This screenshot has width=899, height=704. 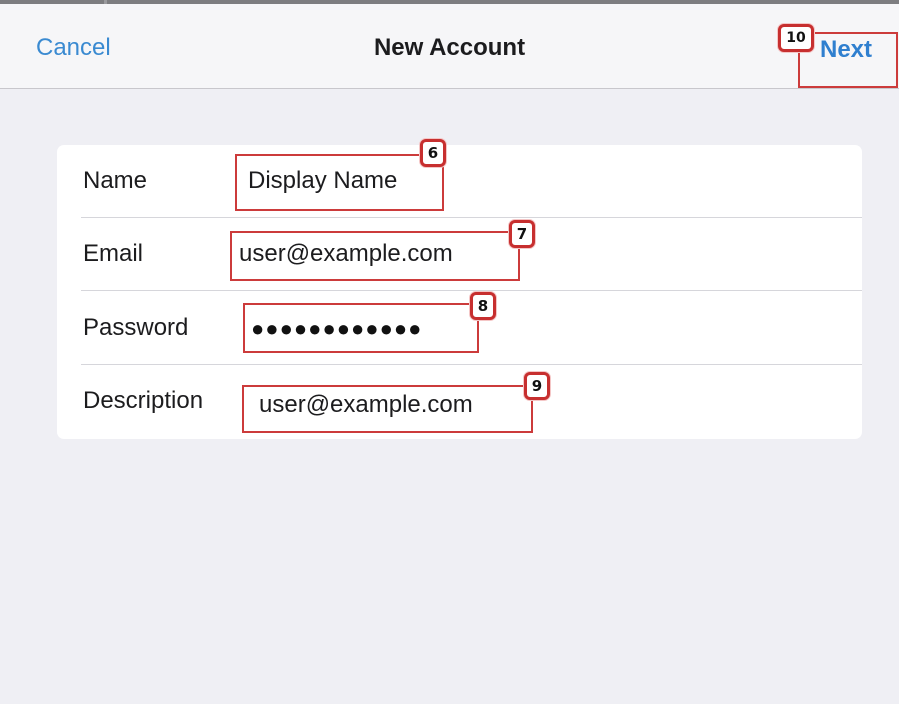 I want to click on callout-badge-9: 9, so click(x=537, y=386).